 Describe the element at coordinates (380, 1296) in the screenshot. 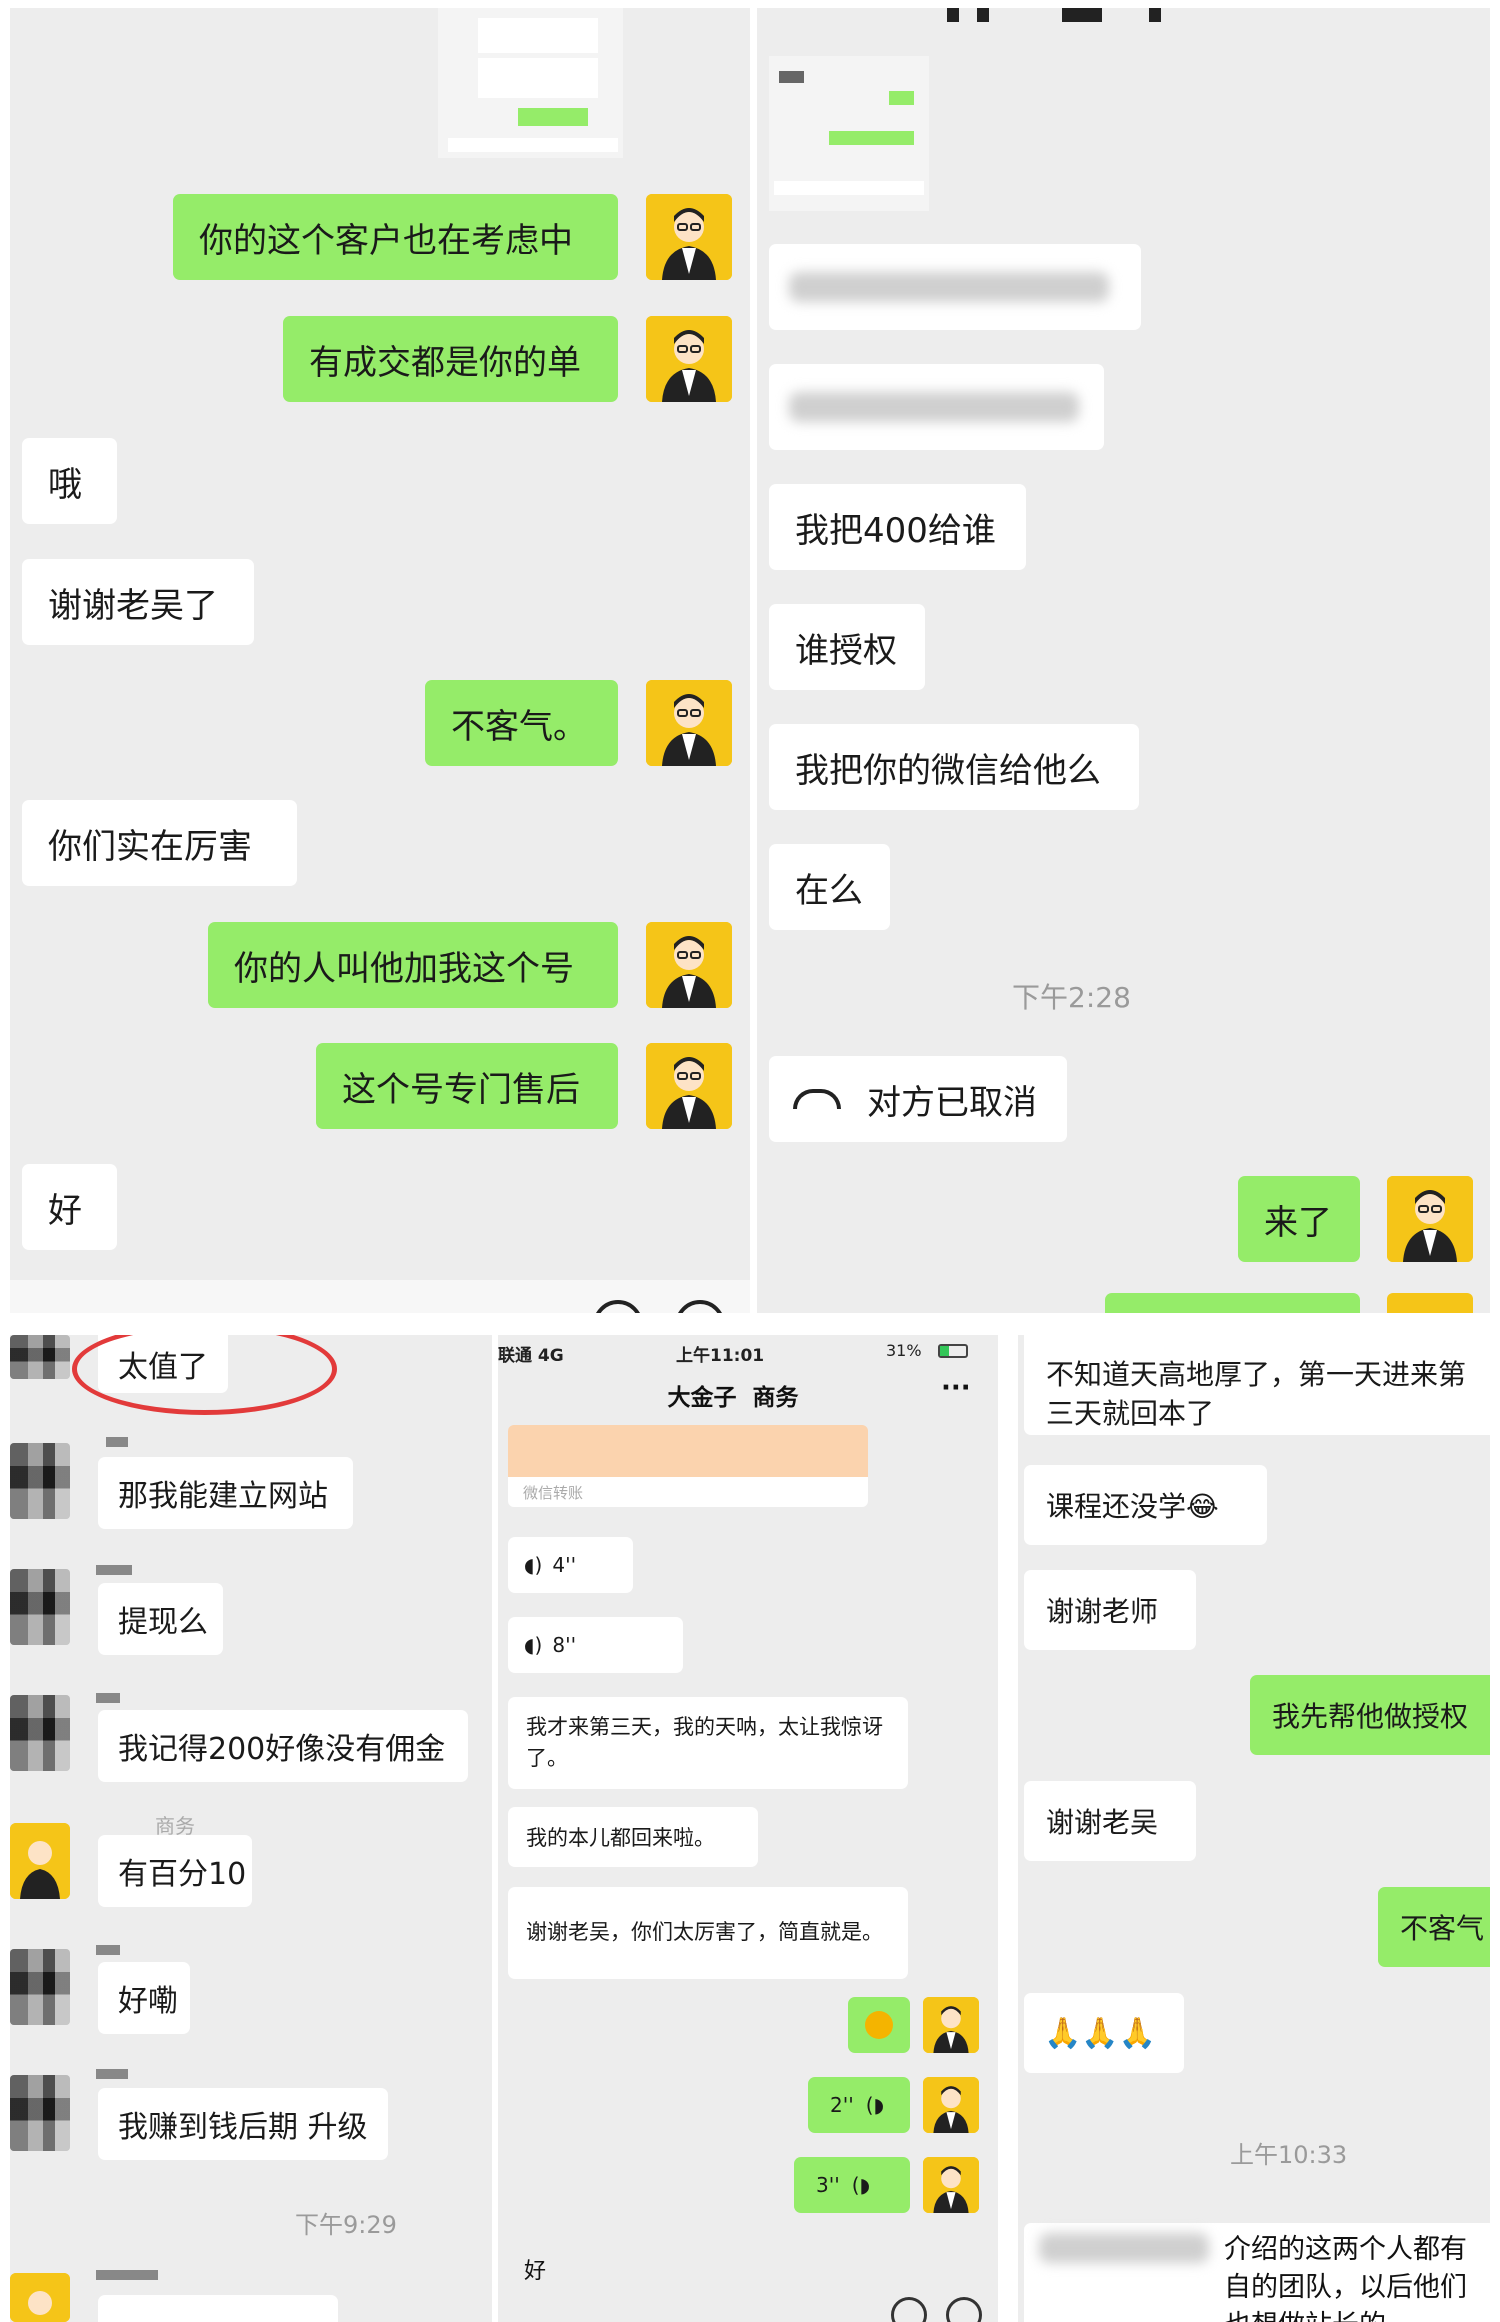

I see `input-bar` at that location.